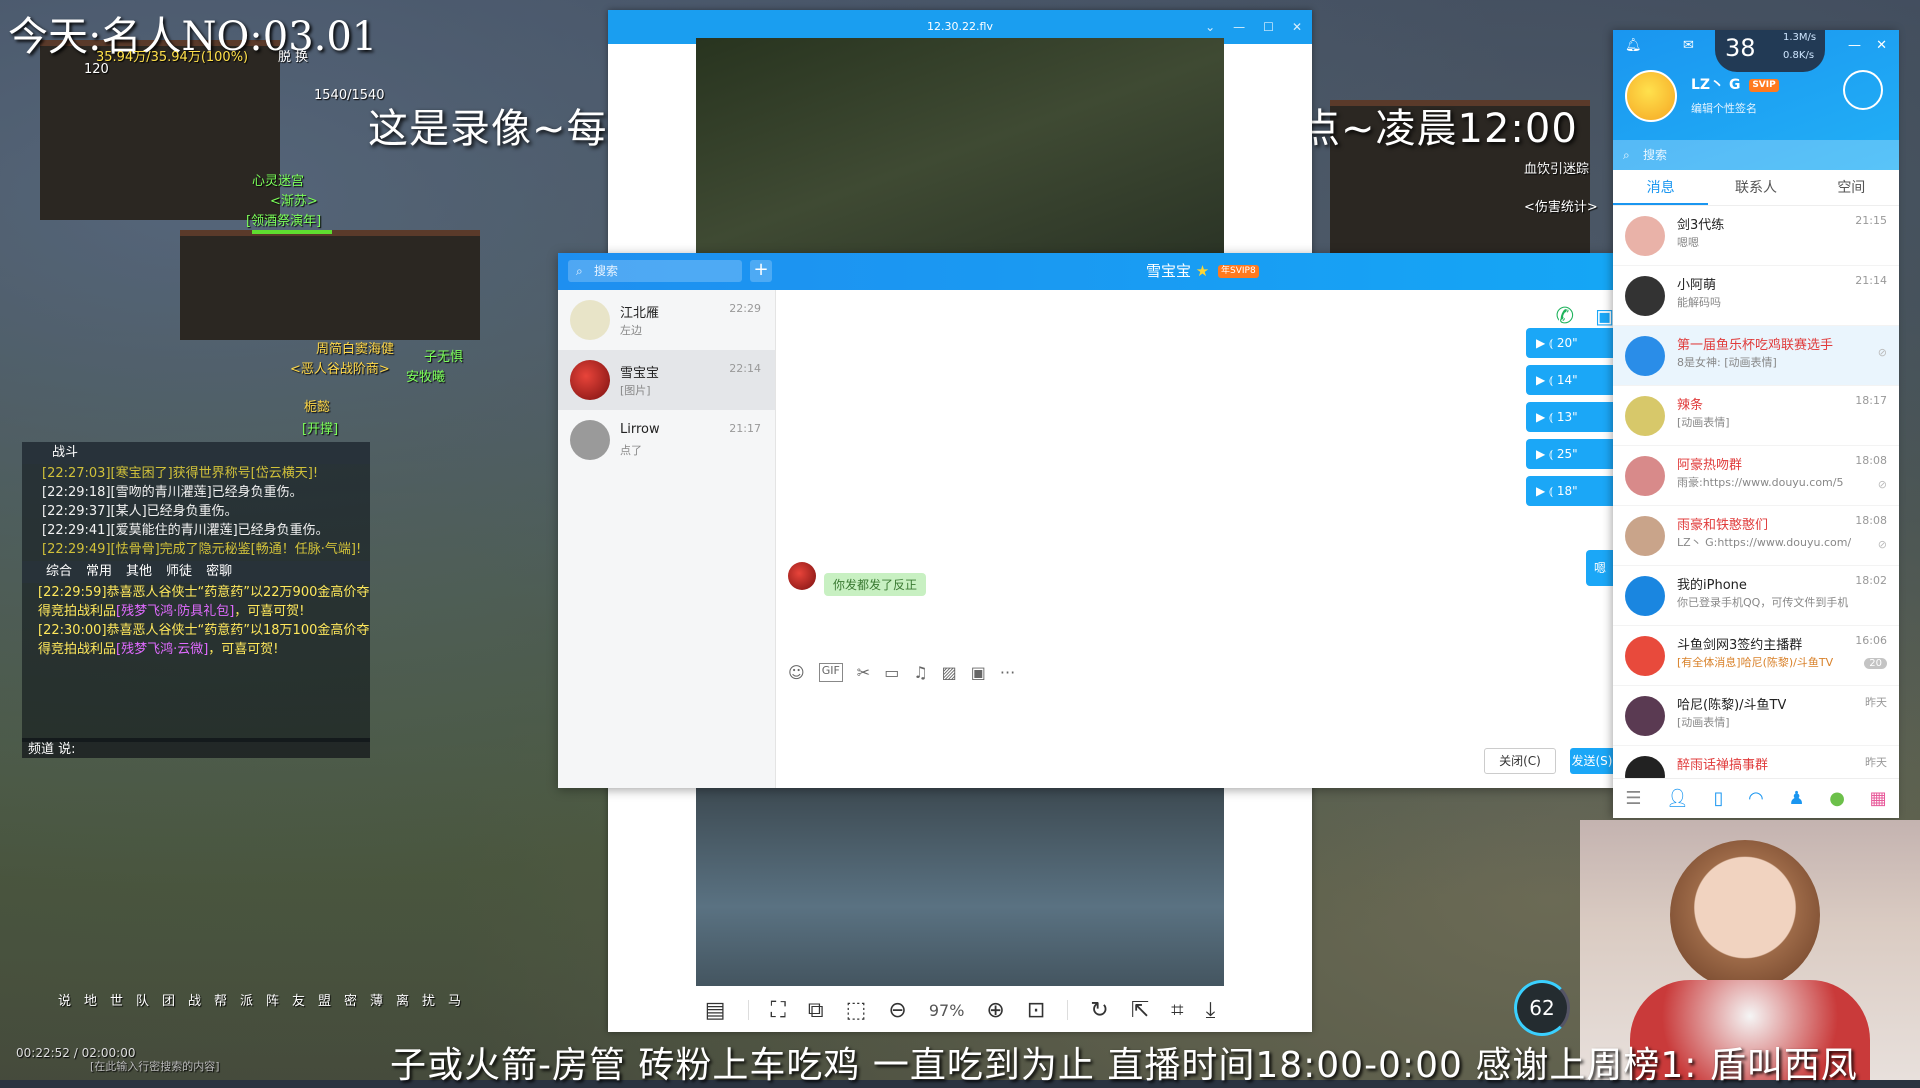  What do you see at coordinates (1211, 1010) in the screenshot?
I see `download-icon: ⤓` at bounding box center [1211, 1010].